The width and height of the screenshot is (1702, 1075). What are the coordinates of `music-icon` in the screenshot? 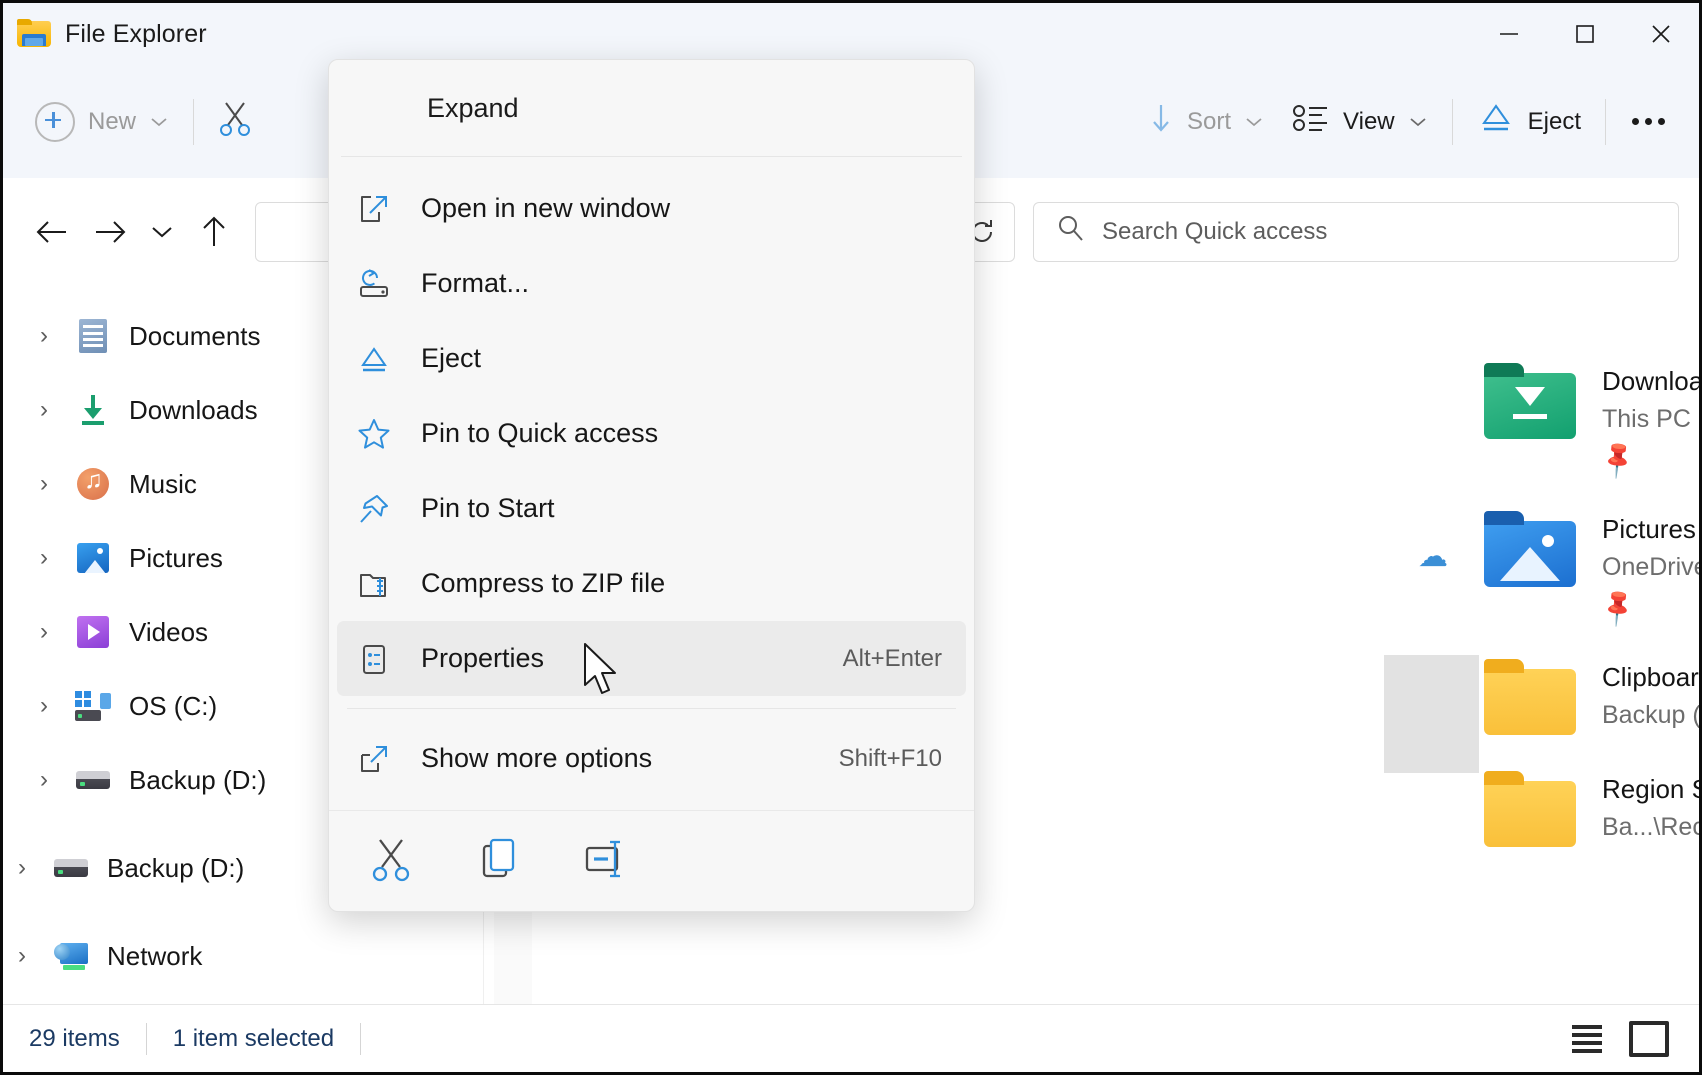 It's located at (93, 484).